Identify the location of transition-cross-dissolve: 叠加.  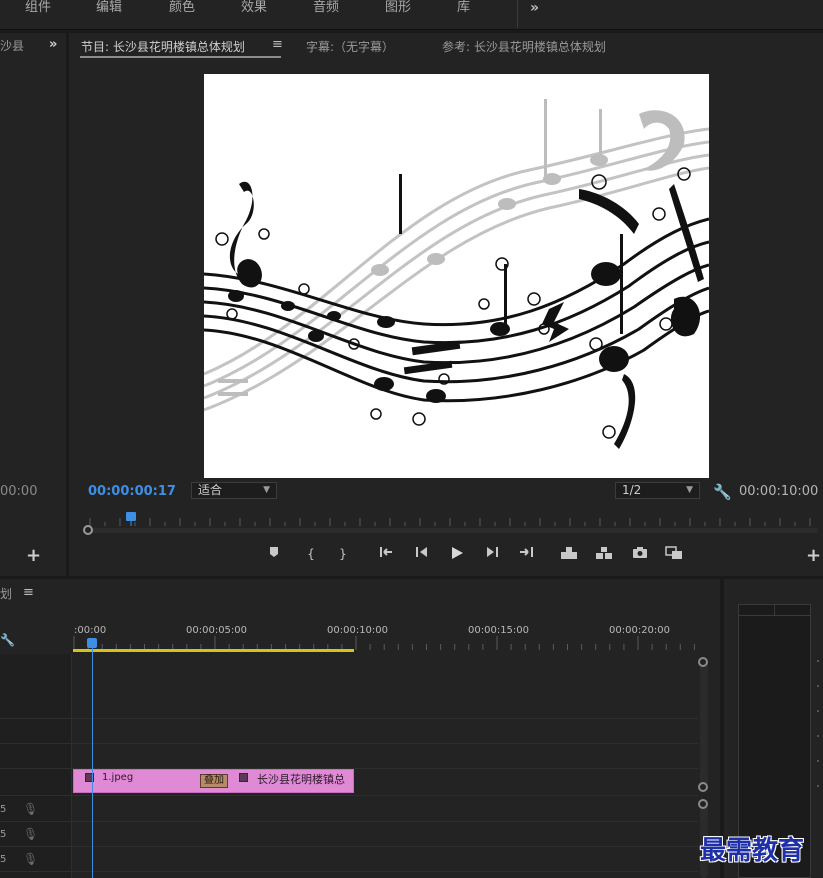
(214, 781).